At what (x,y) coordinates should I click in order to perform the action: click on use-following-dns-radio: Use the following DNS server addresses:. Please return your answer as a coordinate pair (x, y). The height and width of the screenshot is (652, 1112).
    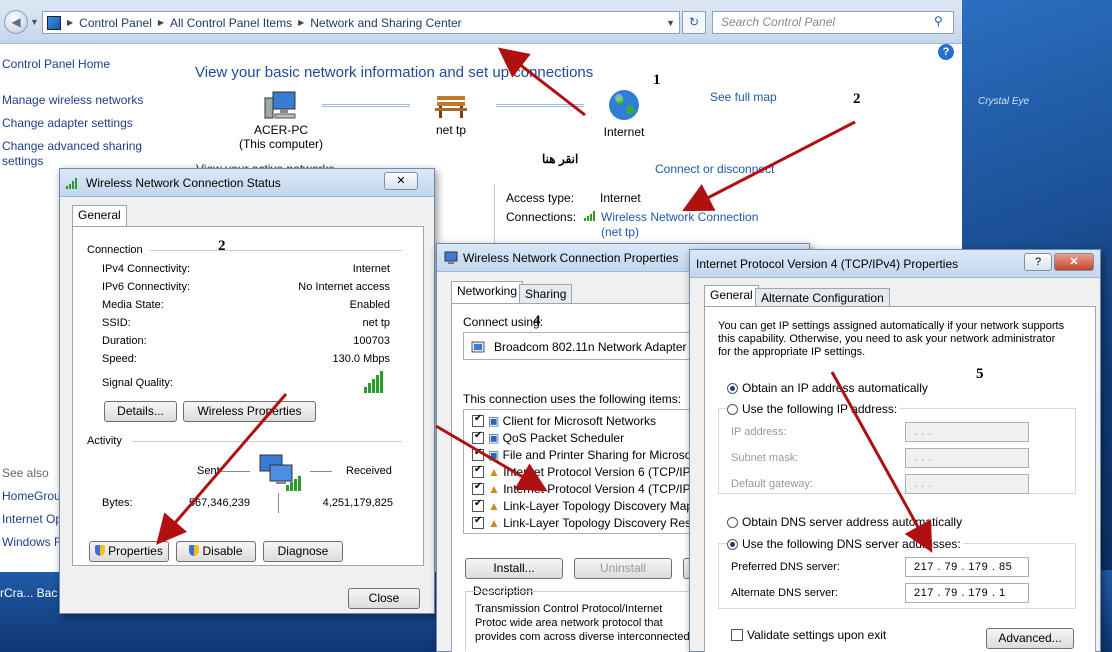
    Looking at the image, I should click on (845, 544).